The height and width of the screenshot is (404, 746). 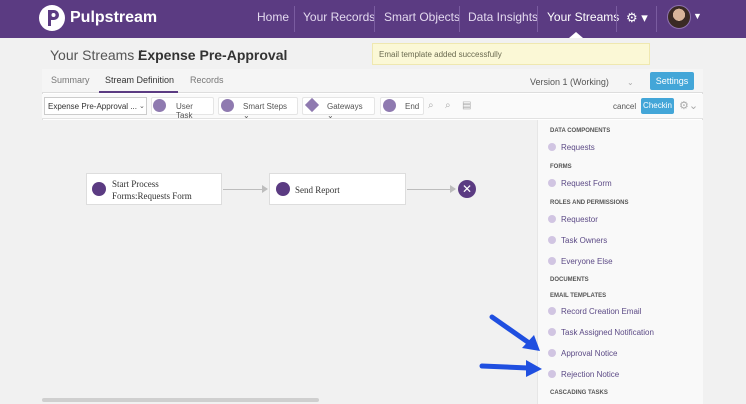 I want to click on zoom-out-icon: ⌕, so click(x=448, y=105).